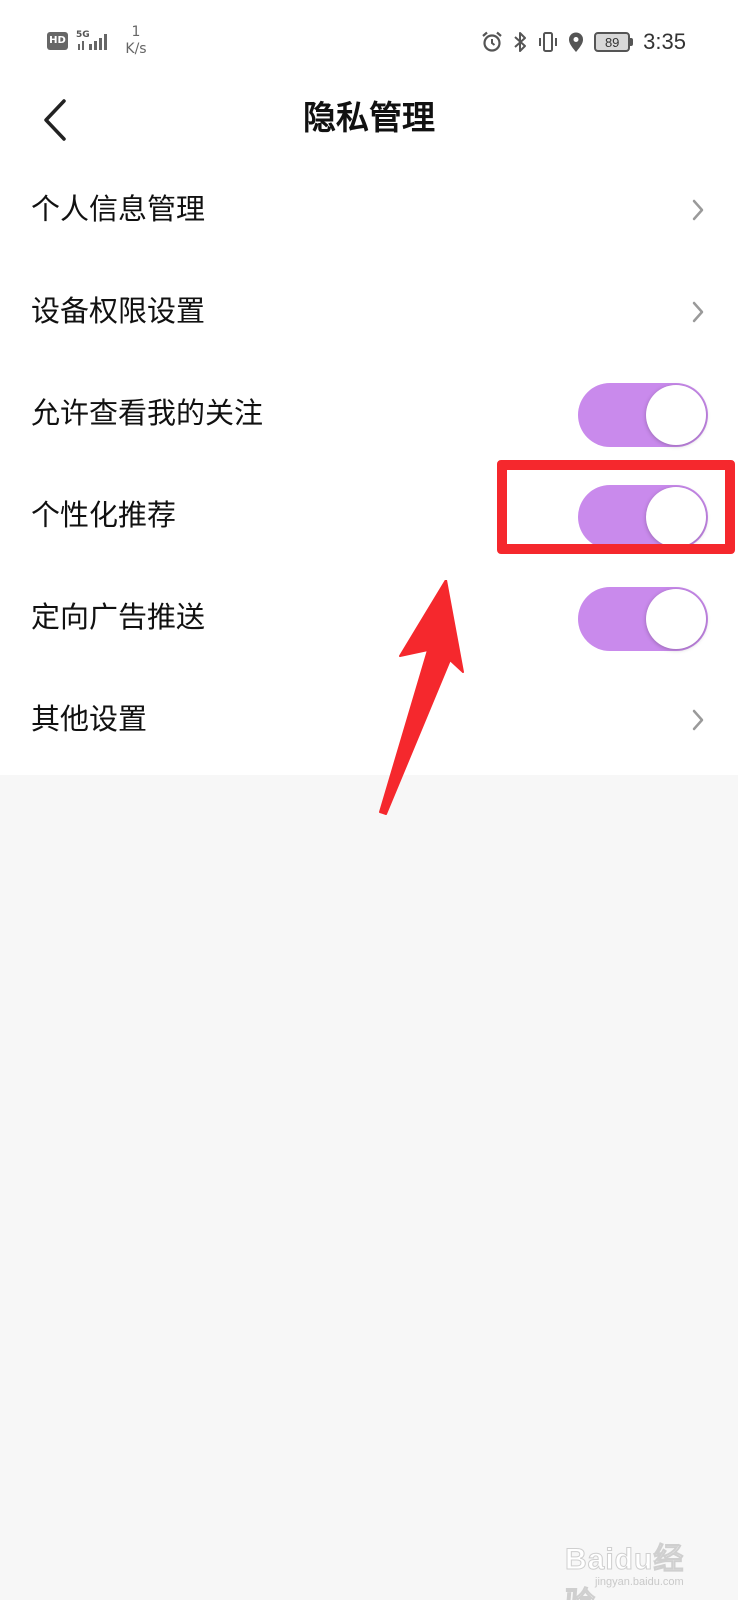 The image size is (738, 1600). What do you see at coordinates (118, 209) in the screenshot?
I see `setting-label: 个人信息管理` at bounding box center [118, 209].